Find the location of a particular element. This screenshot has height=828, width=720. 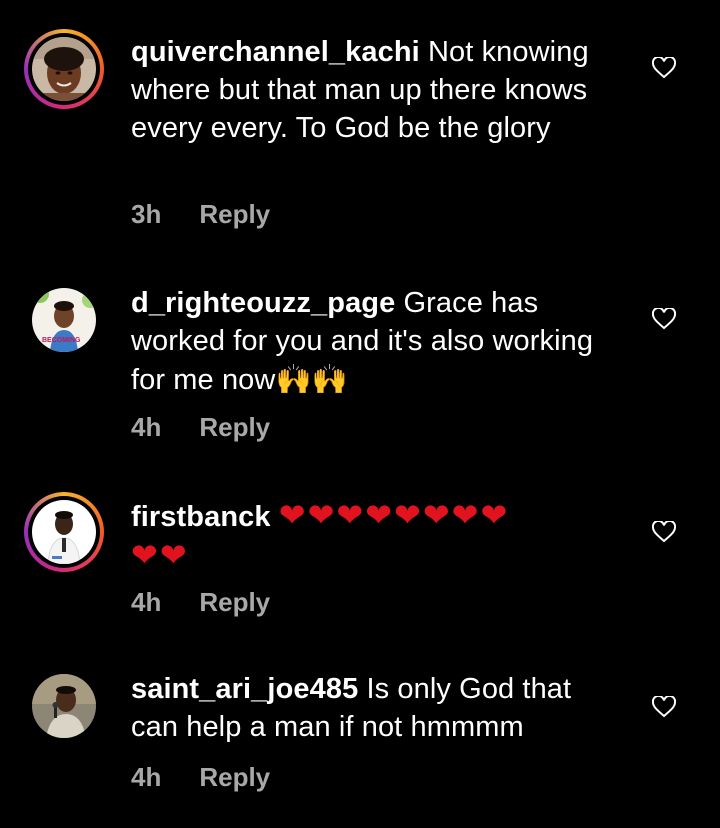

comment-meta: 3h Reply is located at coordinates (200, 214).